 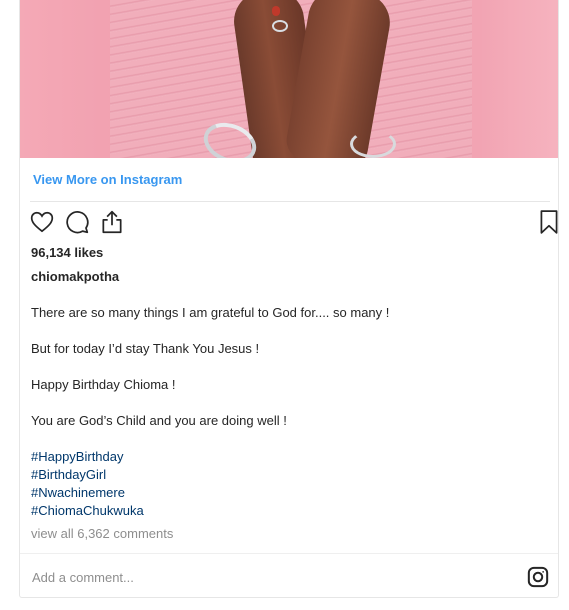 I want to click on bookmark-icon, so click(x=547, y=223).